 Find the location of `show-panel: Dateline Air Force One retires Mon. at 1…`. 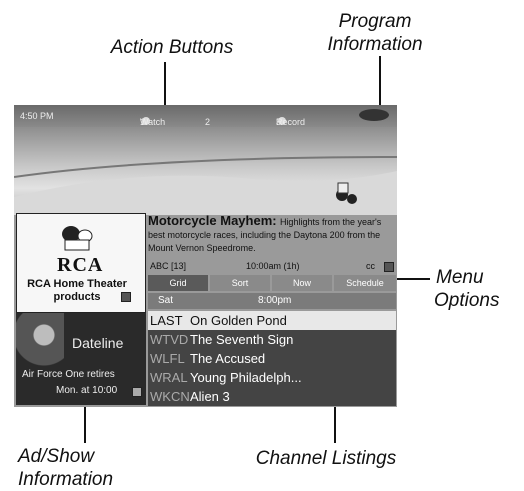

show-panel: Dateline Air Force One retires Mon. at 1… is located at coordinates (81, 359).